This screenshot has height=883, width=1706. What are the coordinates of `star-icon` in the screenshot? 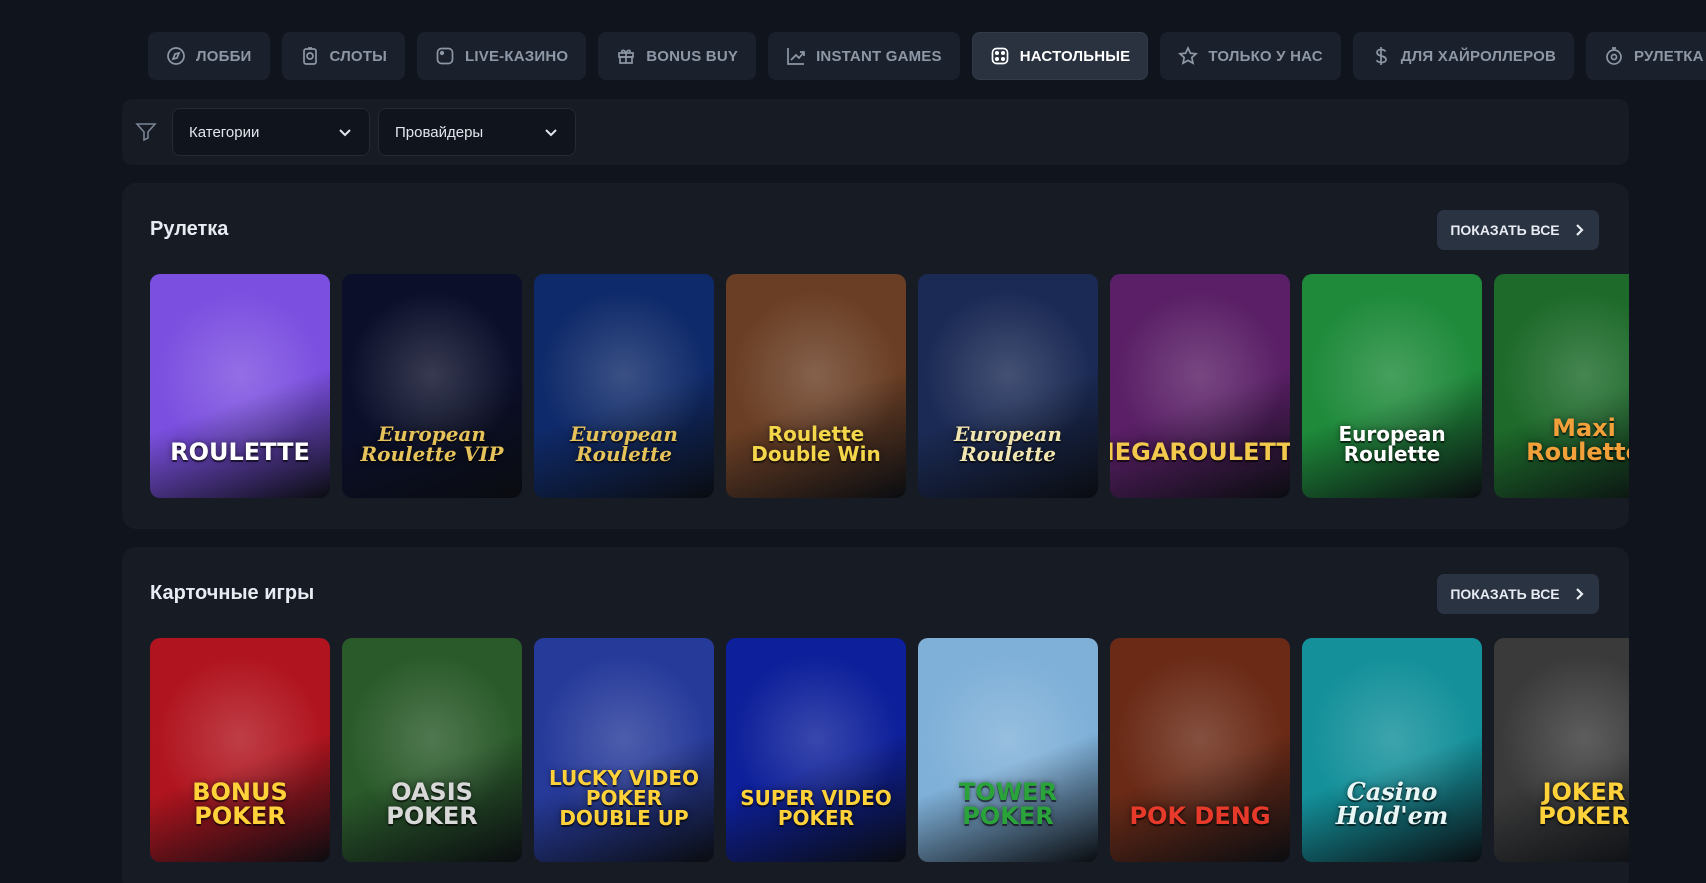 It's located at (1188, 56).